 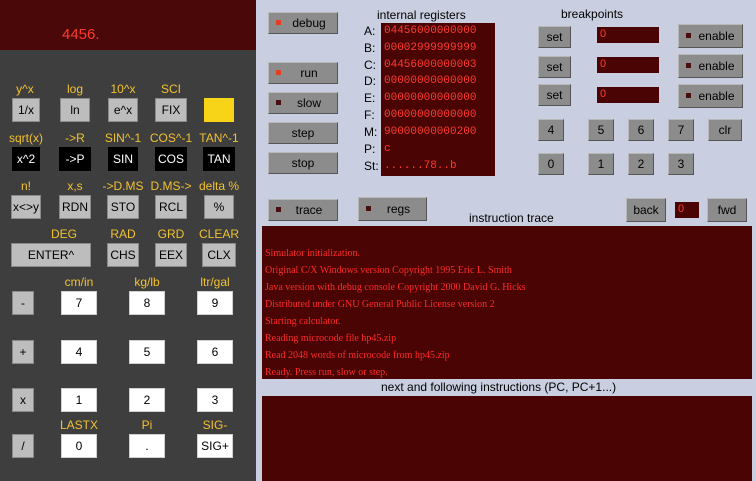 What do you see at coordinates (26, 138) in the screenshot?
I see `shift-label-sqrt: sqrt(x)` at bounding box center [26, 138].